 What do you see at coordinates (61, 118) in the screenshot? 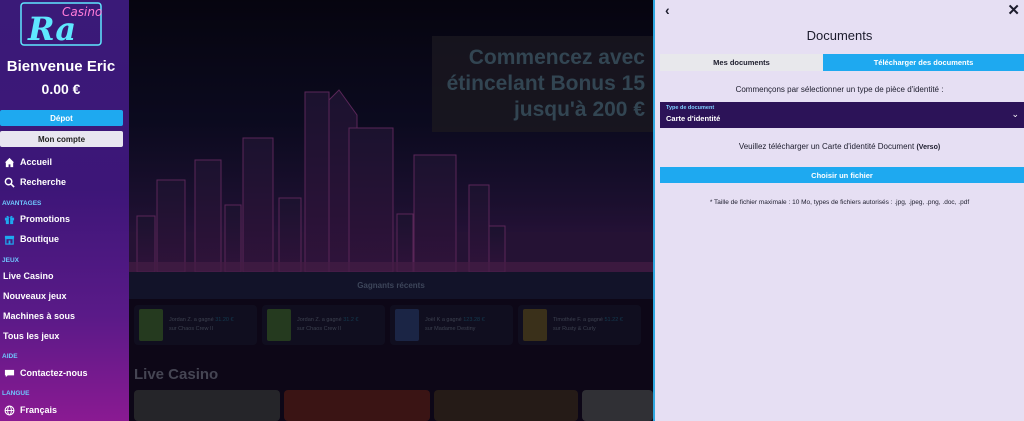
I see `deposit-button: Dépot` at bounding box center [61, 118].